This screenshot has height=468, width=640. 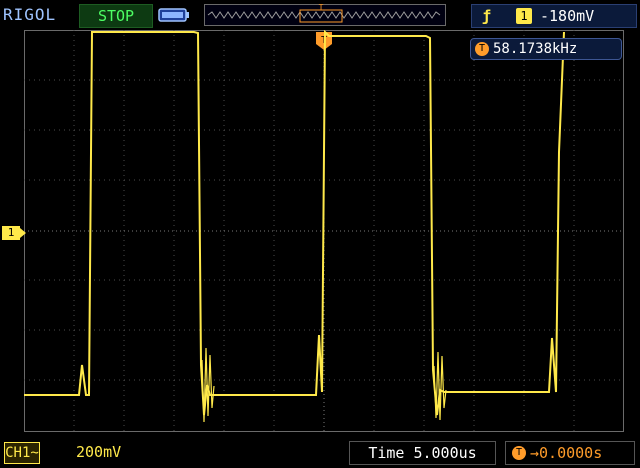 What do you see at coordinates (320, 453) in the screenshot?
I see `bottom-status-bar: CH1~ 200mV Time 5.000us T →0.0000s` at bounding box center [320, 453].